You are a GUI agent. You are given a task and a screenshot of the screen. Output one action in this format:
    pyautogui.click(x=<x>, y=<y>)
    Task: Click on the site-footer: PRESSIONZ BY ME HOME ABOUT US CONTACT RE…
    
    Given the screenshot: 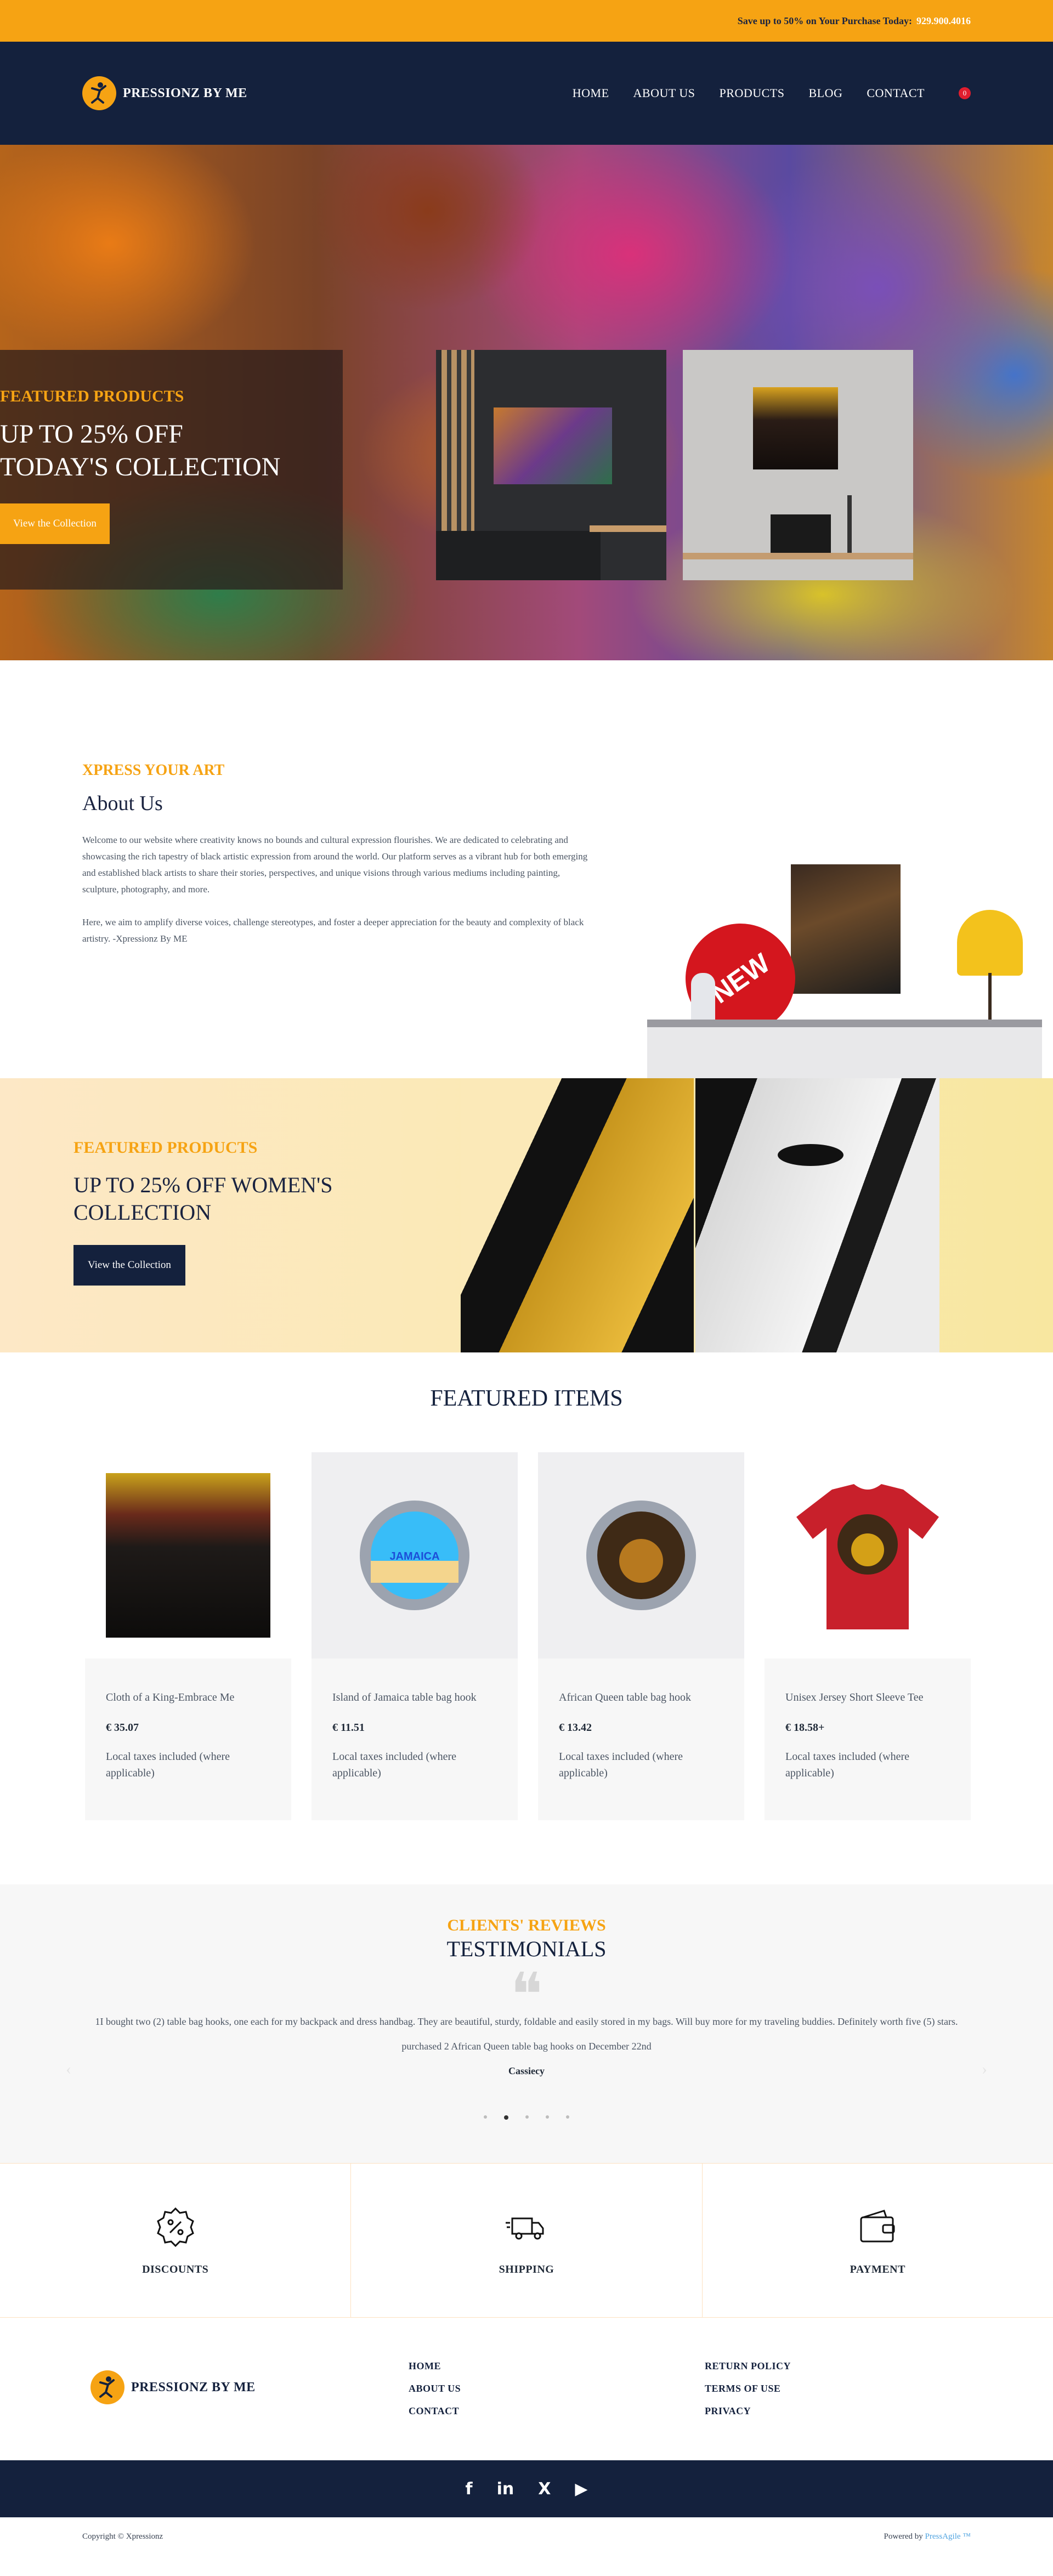 What is the action you would take?
    pyautogui.click(x=526, y=2389)
    